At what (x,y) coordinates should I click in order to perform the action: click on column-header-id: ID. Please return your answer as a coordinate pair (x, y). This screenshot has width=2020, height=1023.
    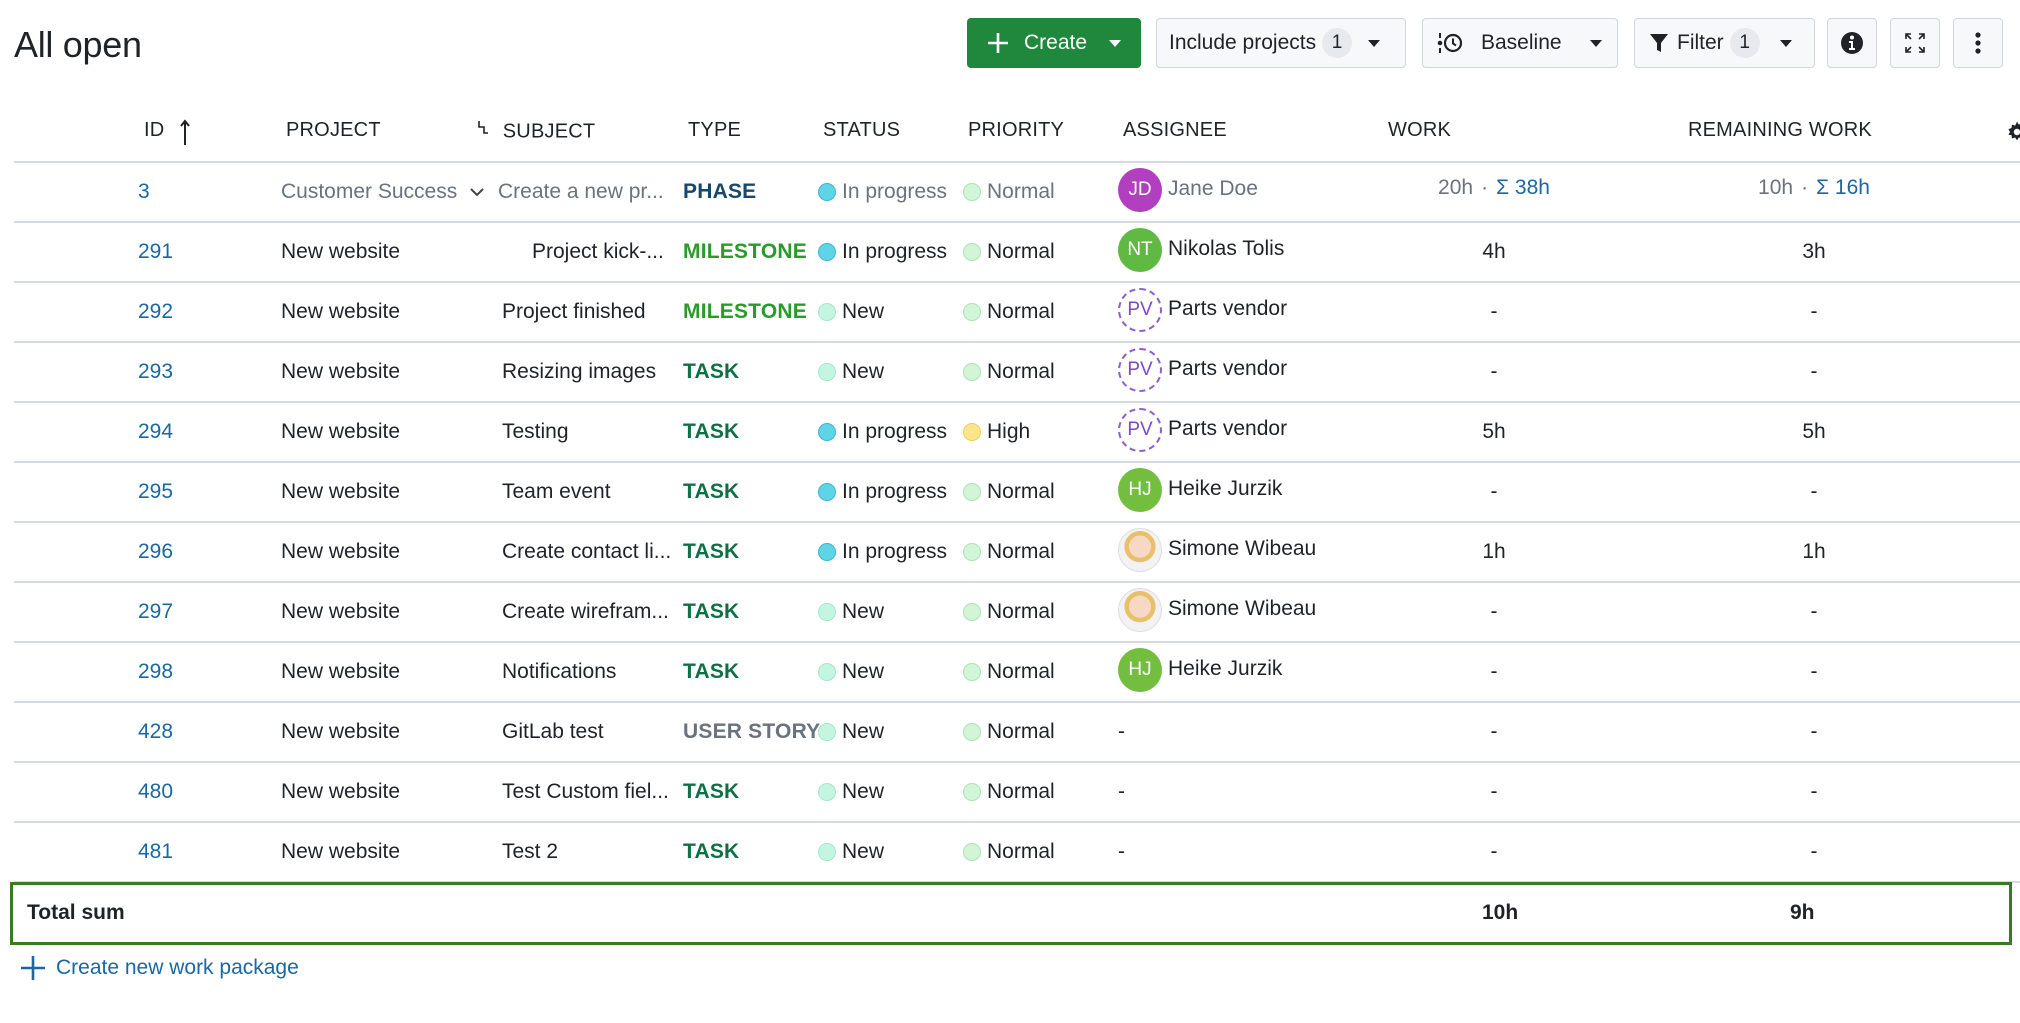
    Looking at the image, I should click on (167, 135).